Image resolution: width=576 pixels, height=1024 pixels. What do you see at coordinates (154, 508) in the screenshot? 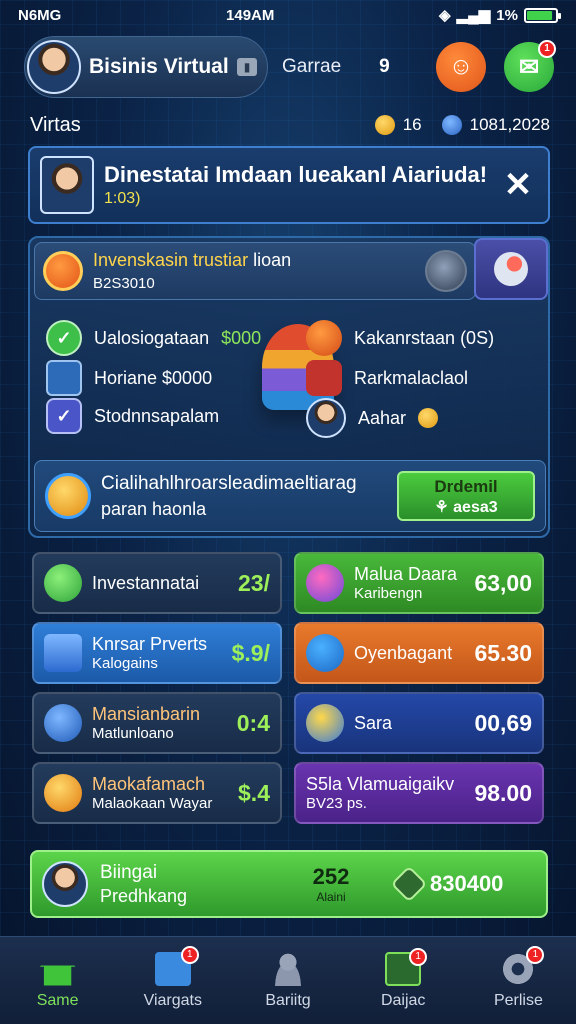
I see `challenge-sub: paran haonla` at bounding box center [154, 508].